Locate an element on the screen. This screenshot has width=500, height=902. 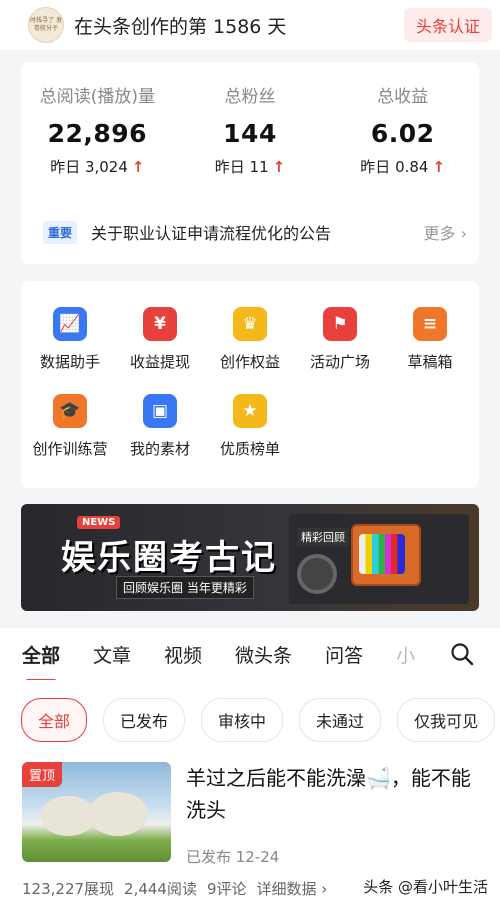
article-metrics: 123,227展现 2,444阅读 9评论 详细数据 › is located at coordinates (174, 888).